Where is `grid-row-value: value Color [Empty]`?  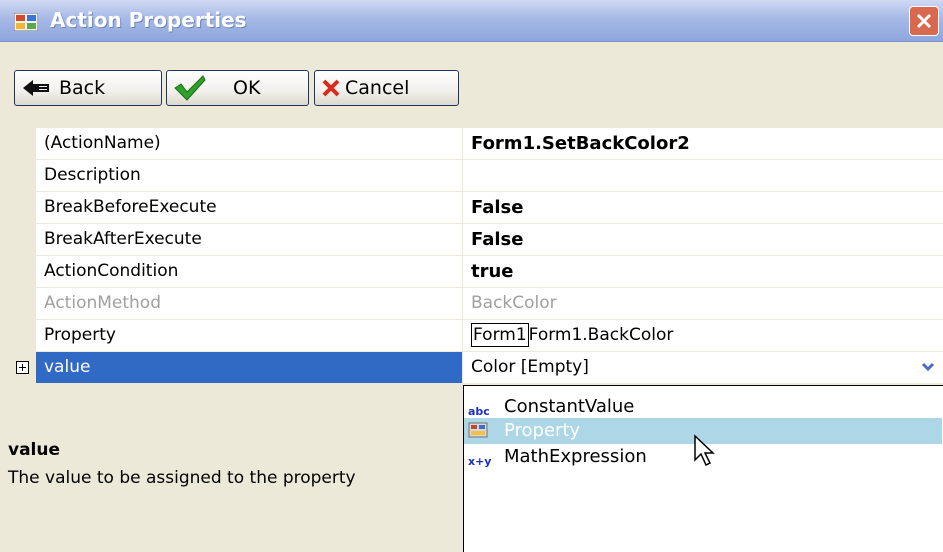 grid-row-value: value Color [Empty] is located at coordinates (476, 368).